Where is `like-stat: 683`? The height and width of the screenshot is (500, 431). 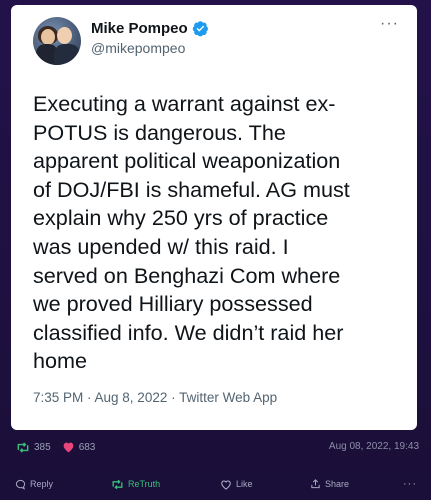 like-stat: 683 is located at coordinates (79, 447).